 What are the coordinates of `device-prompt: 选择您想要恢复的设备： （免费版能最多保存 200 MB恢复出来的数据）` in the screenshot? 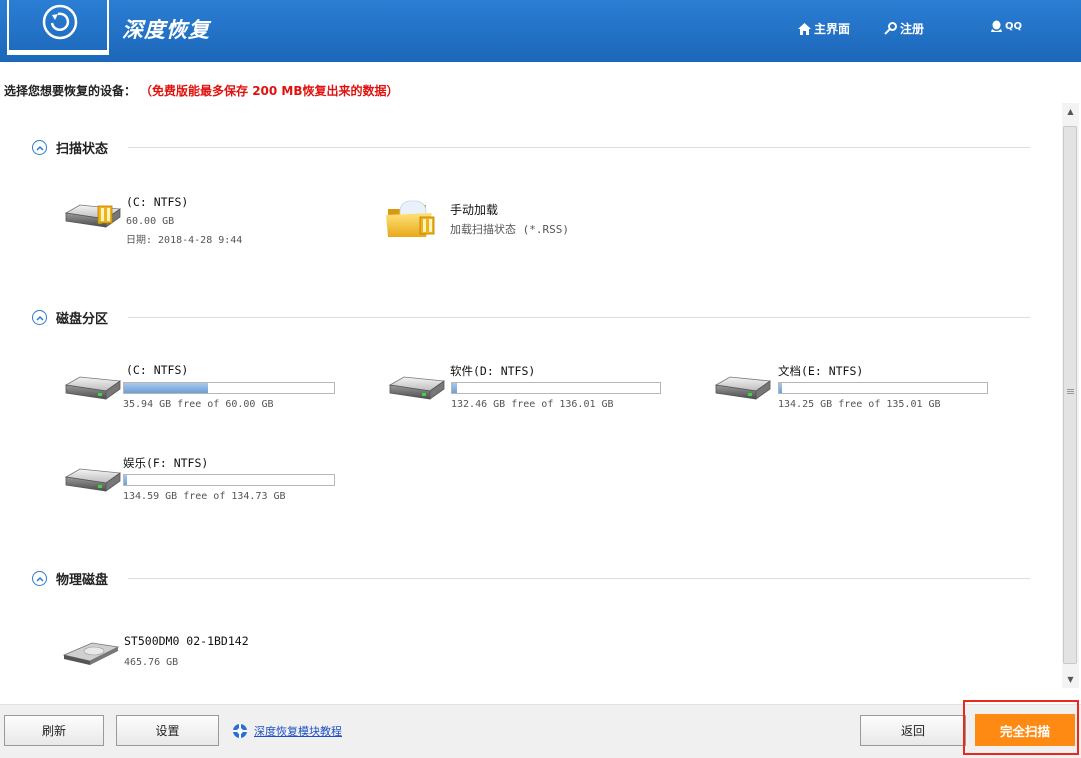 It's located at (201, 90).